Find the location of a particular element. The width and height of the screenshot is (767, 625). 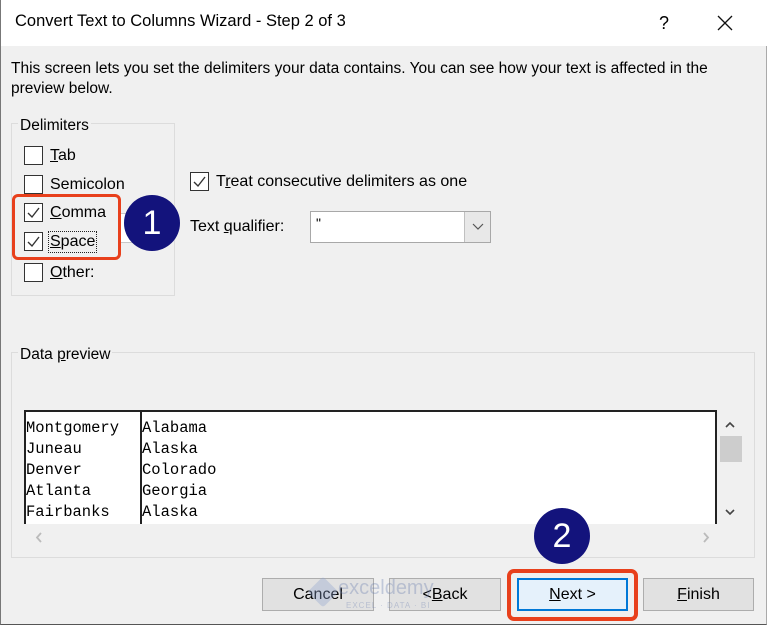

help-button: ? is located at coordinates (664, 23).